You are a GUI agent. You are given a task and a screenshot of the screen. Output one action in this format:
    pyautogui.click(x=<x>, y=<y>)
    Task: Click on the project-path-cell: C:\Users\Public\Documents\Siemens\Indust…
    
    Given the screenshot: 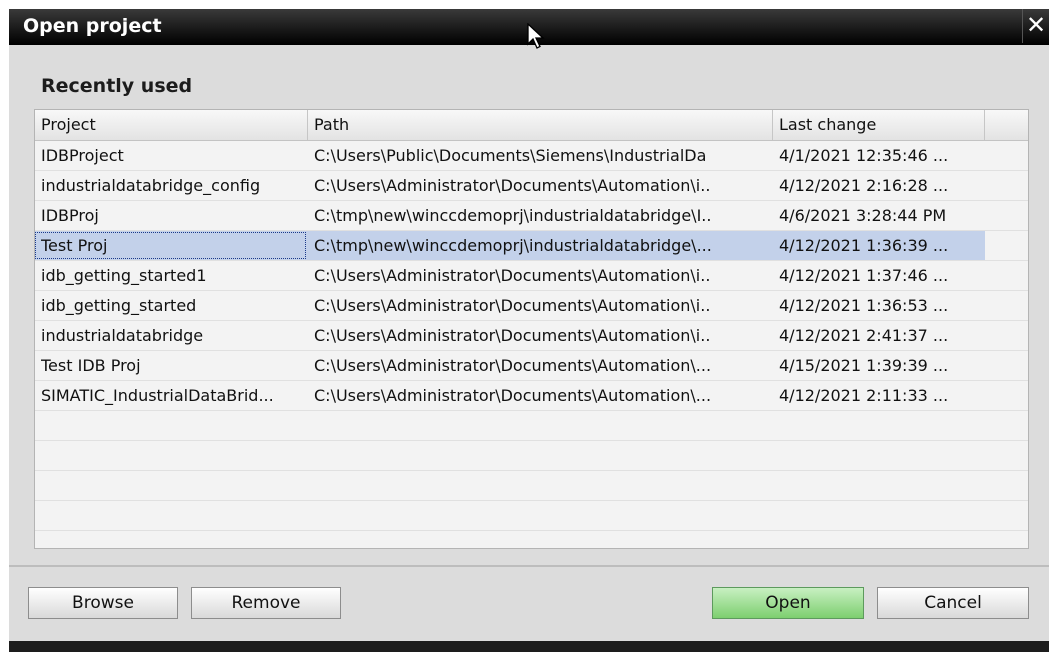 What is the action you would take?
    pyautogui.click(x=510, y=155)
    